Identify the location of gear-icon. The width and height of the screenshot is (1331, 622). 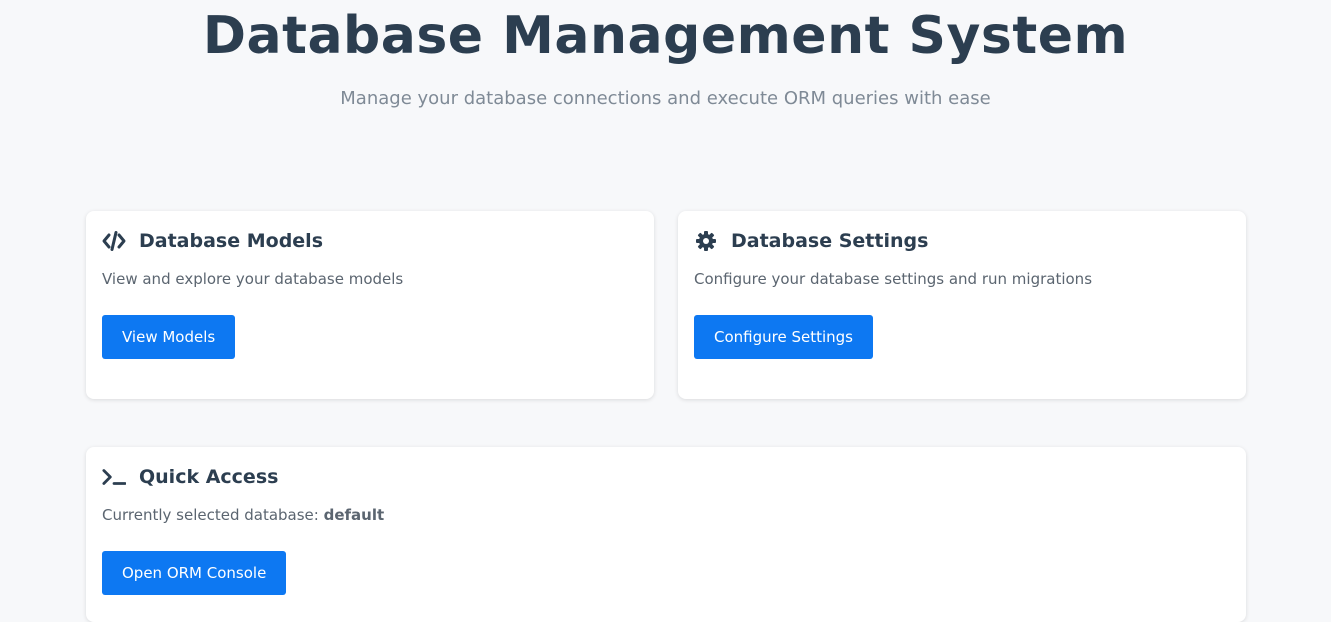
(706, 241).